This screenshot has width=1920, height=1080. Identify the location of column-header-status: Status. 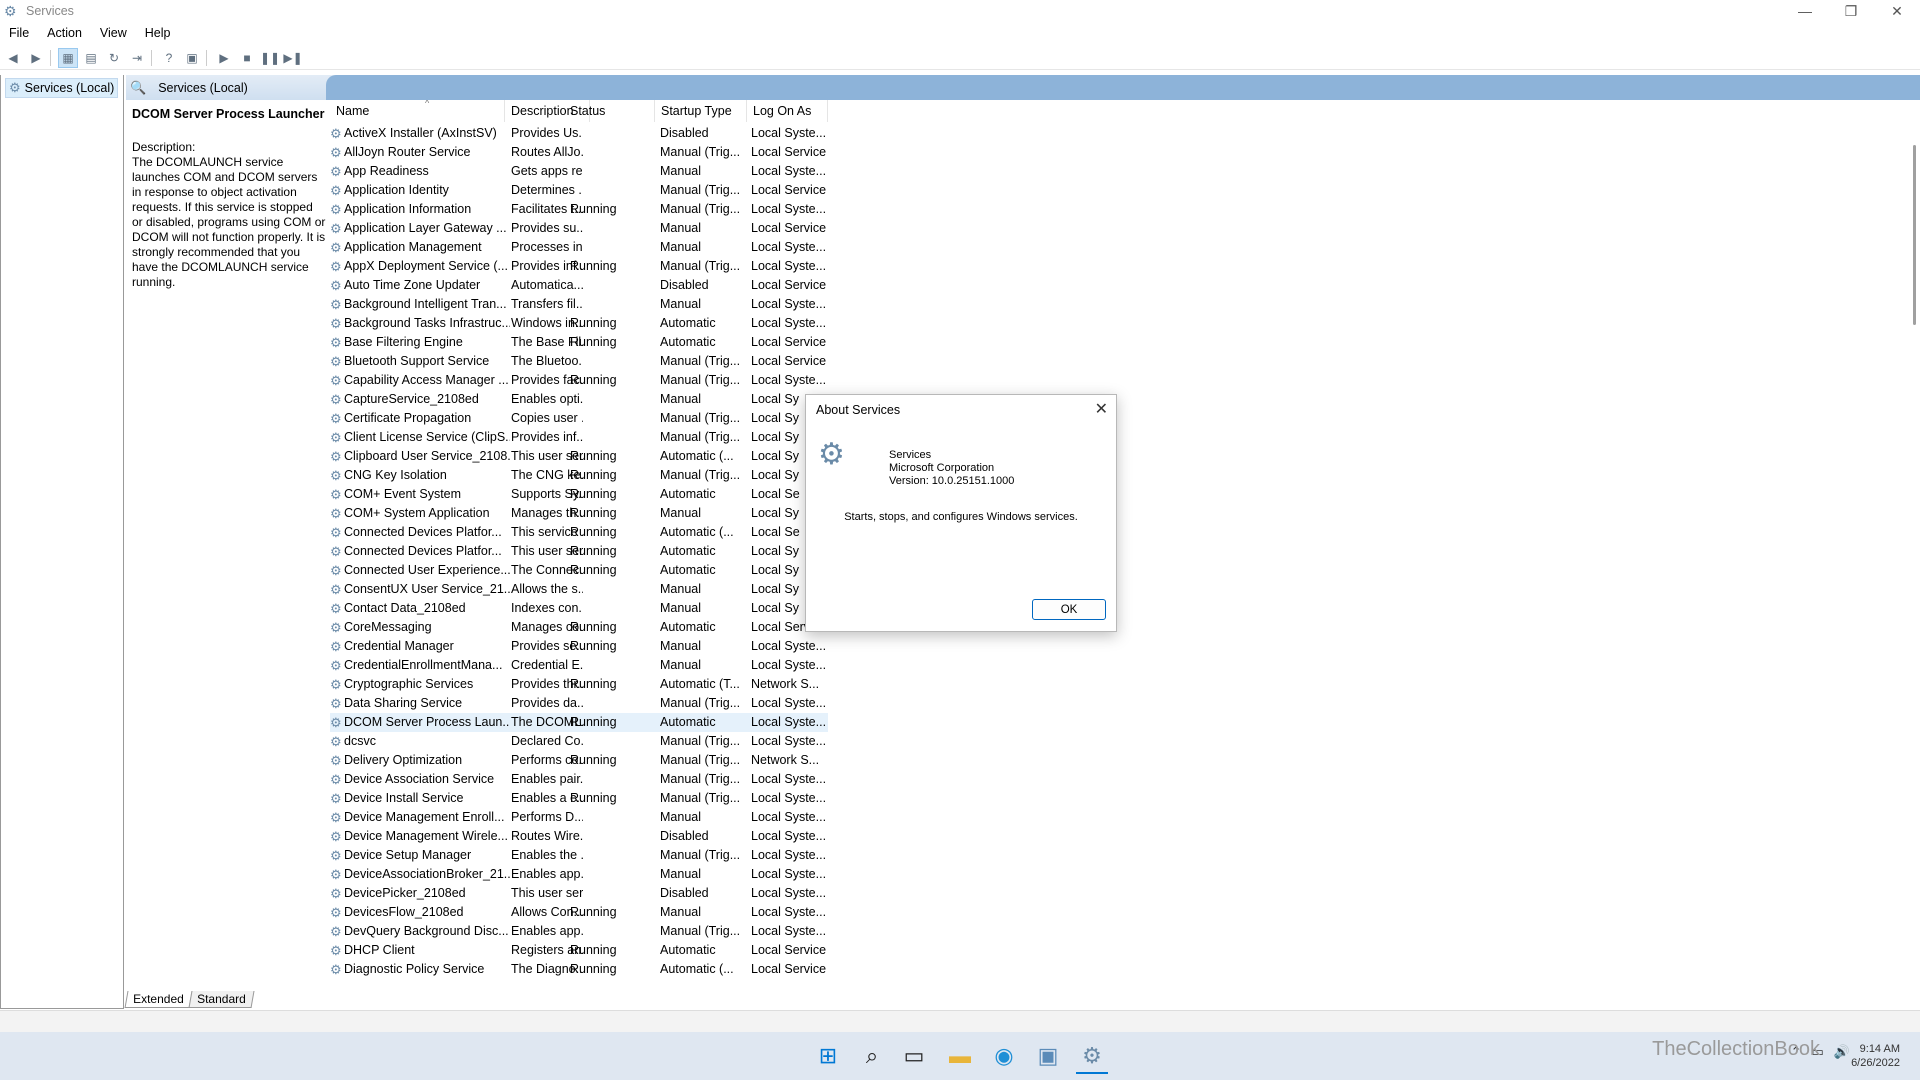
(609, 111).